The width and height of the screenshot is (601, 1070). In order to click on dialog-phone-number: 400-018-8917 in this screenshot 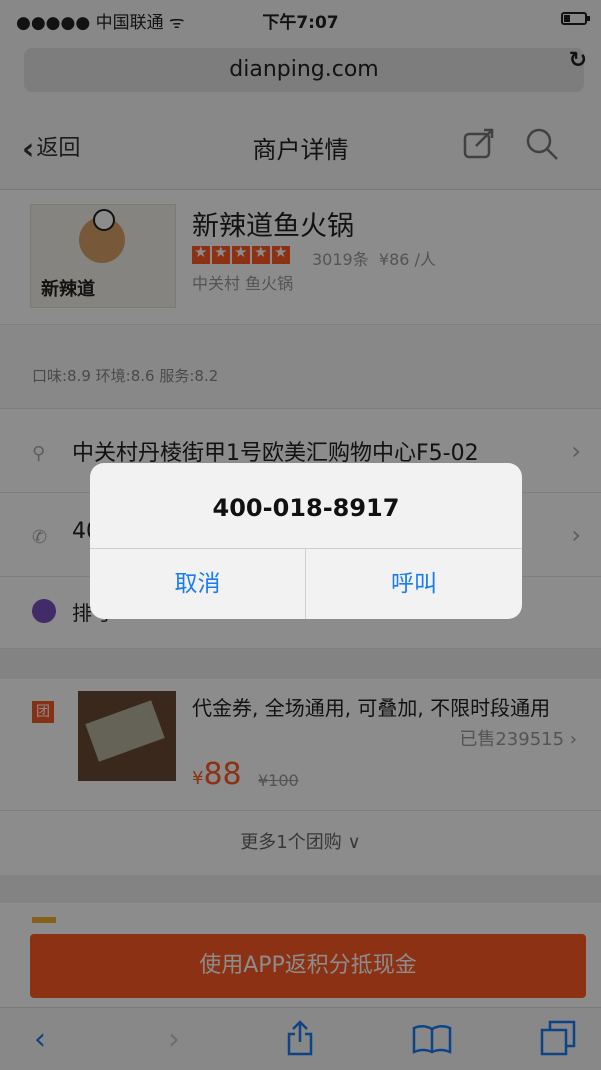, I will do `click(306, 506)`.